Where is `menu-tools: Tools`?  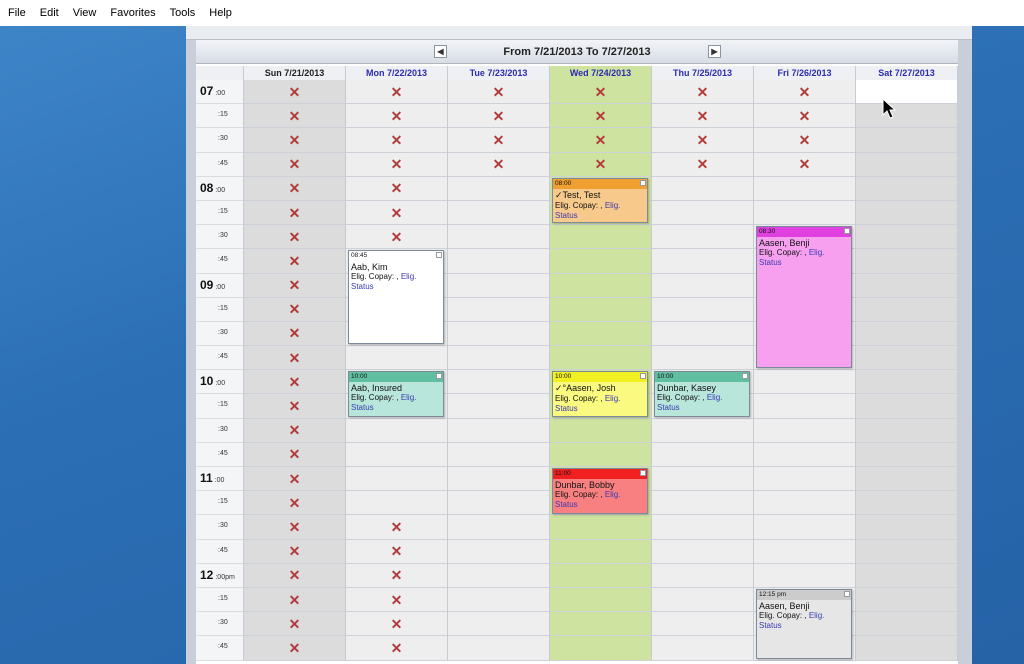 menu-tools: Tools is located at coordinates (183, 13).